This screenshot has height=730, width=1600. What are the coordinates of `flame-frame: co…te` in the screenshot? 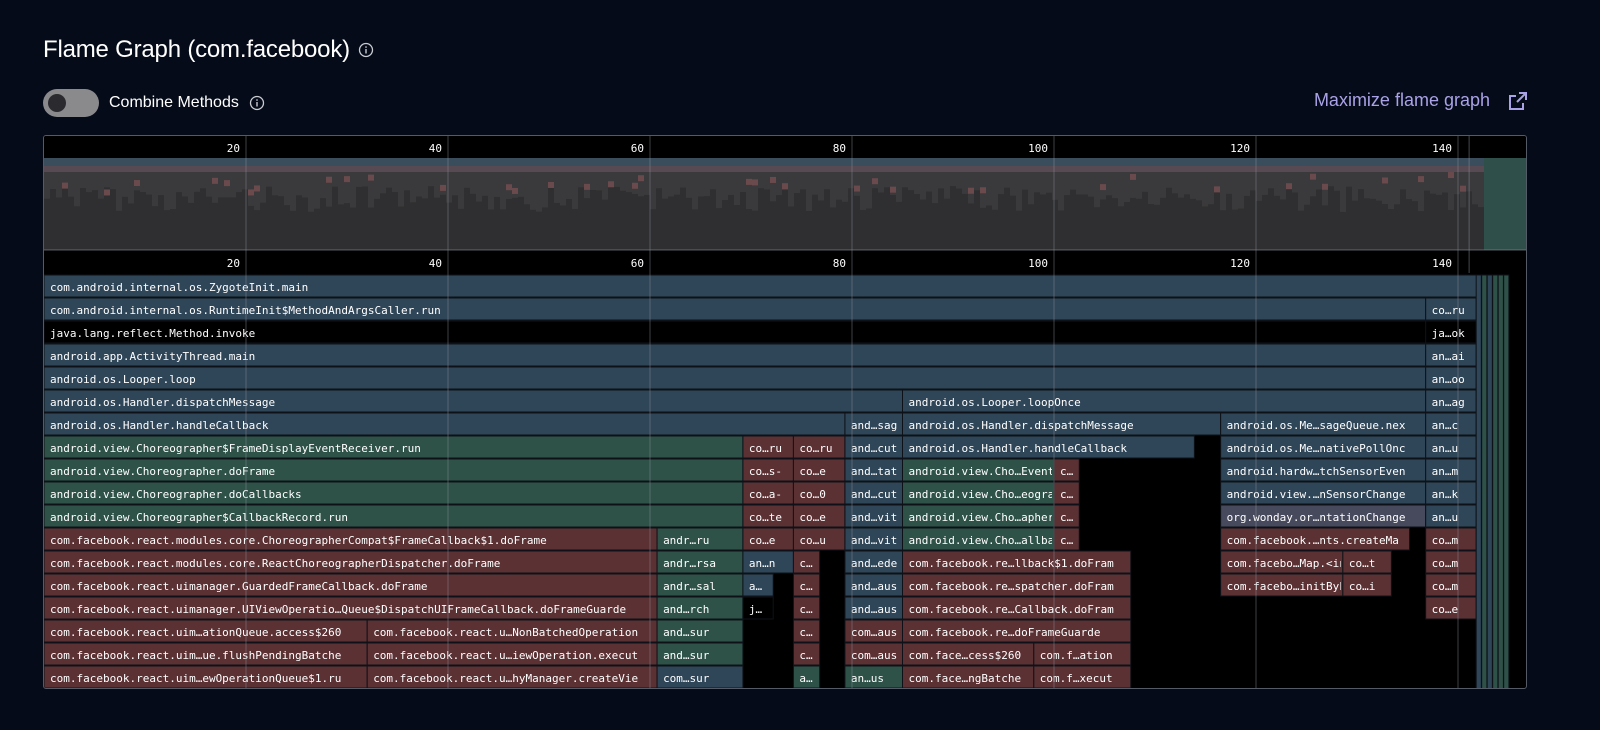 It's located at (768, 516).